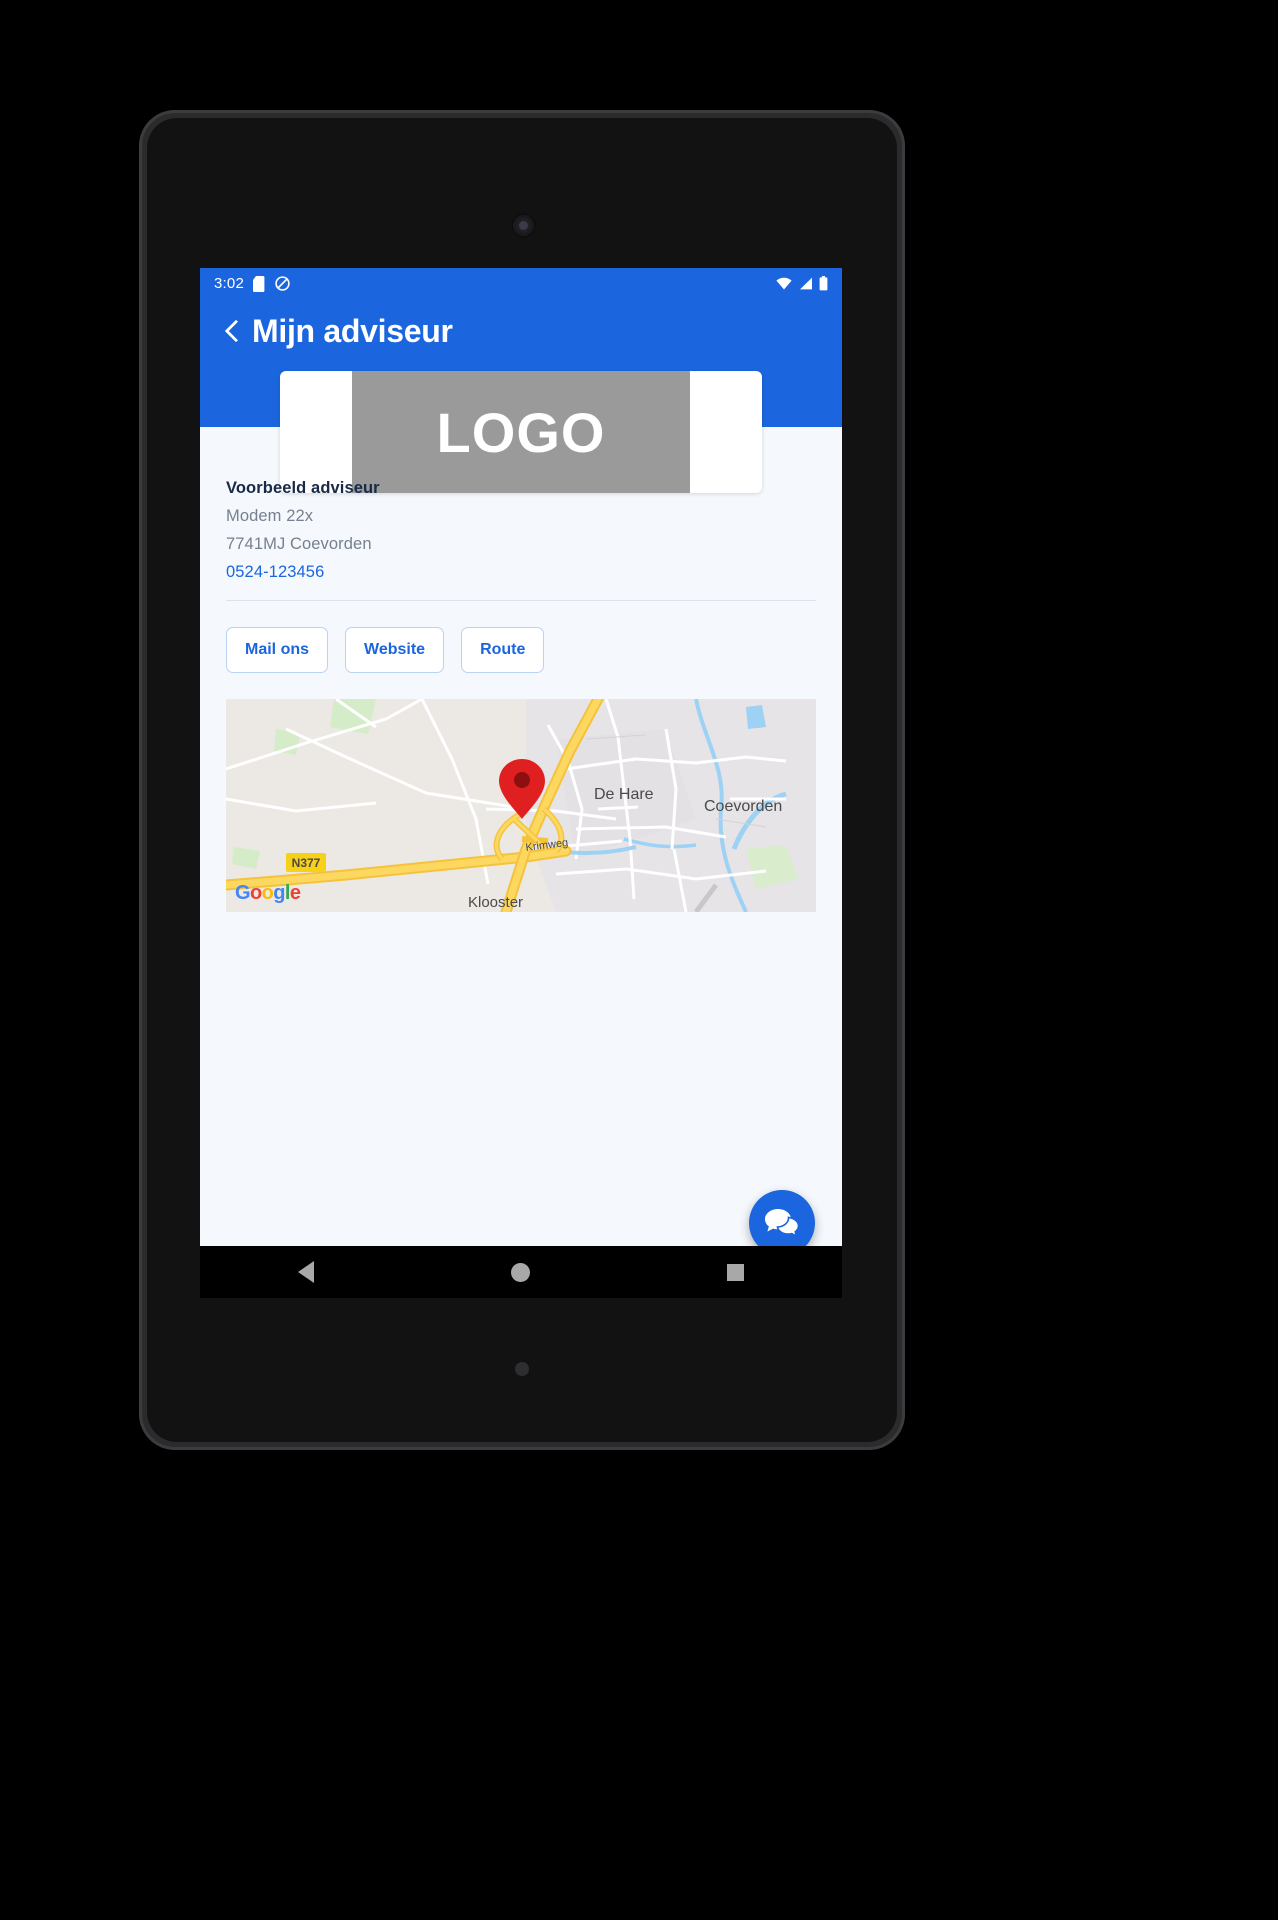 This screenshot has width=1278, height=1920. I want to click on map-label-de-hare: De Hare, so click(624, 794).